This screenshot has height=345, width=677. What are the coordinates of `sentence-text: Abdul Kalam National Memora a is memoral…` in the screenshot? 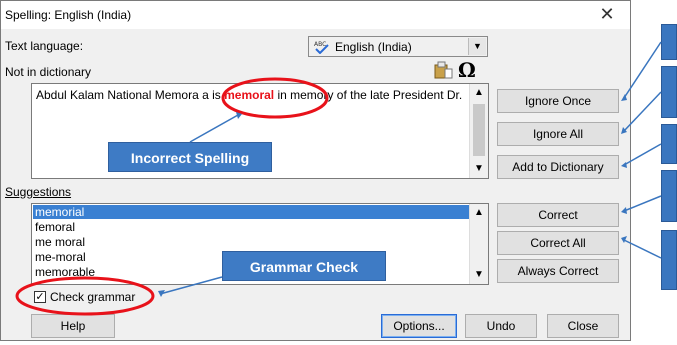 It's located at (251, 95).